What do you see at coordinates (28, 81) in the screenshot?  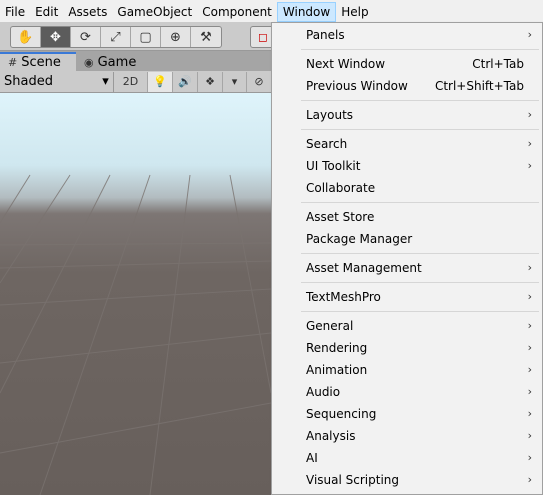 I see `shading-mode-value: Shaded` at bounding box center [28, 81].